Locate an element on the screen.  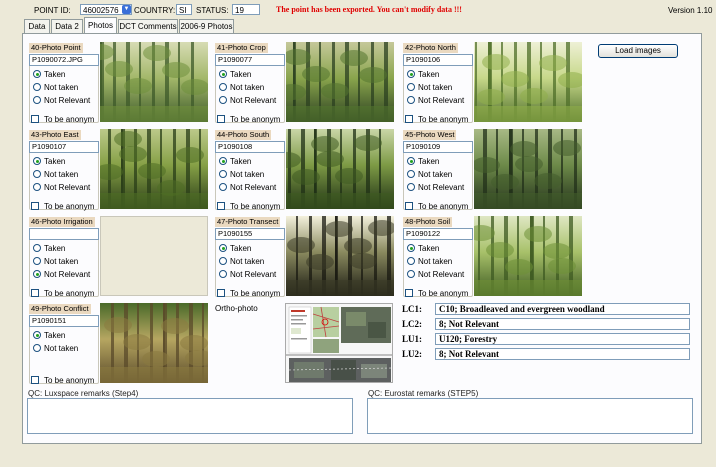
photo-file-field: P1090155 is located at coordinates (250, 234).